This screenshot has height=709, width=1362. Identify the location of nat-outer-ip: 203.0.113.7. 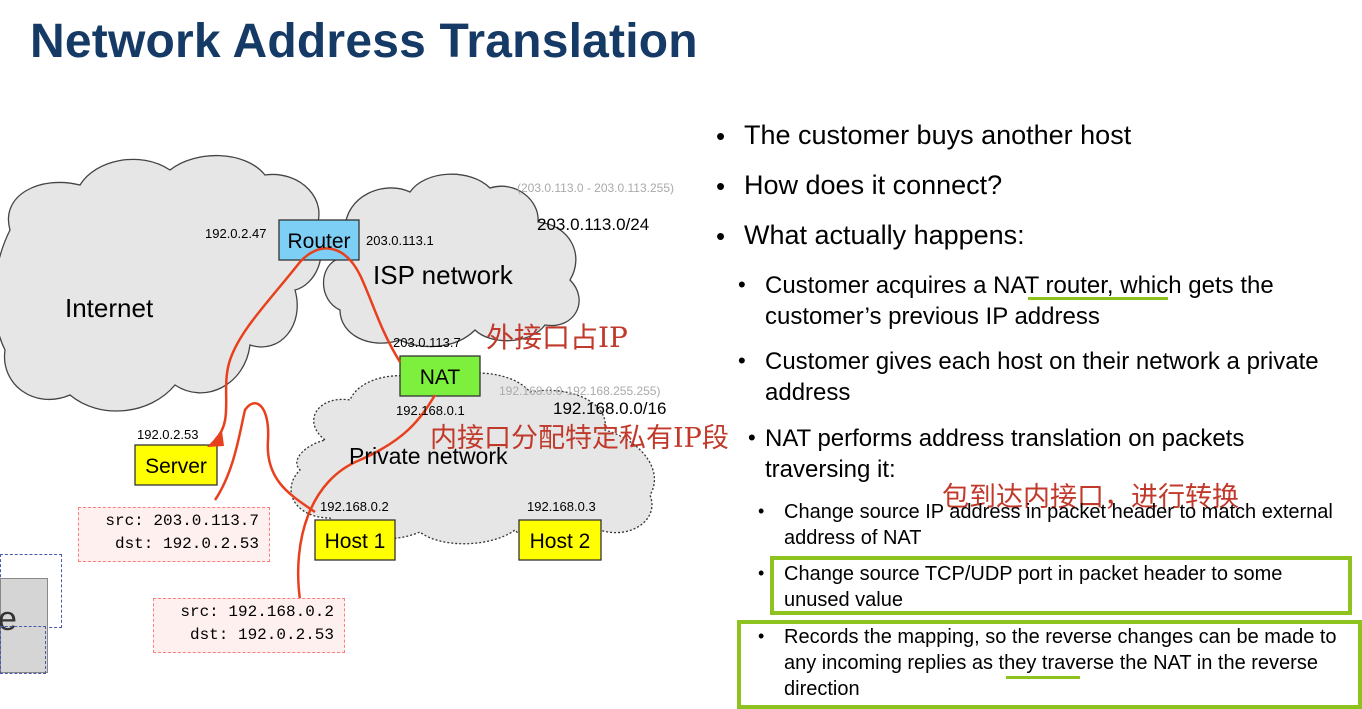
(427, 342).